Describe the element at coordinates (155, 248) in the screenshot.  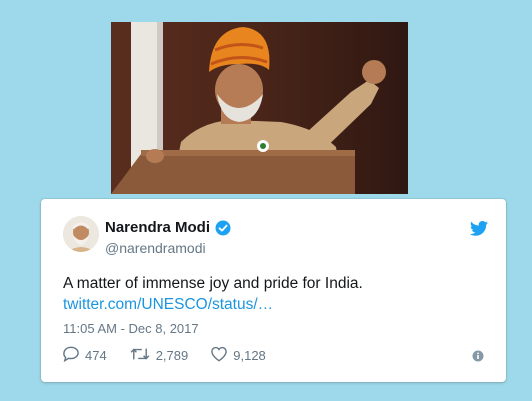
I see `author-handle: @narendramodi` at that location.